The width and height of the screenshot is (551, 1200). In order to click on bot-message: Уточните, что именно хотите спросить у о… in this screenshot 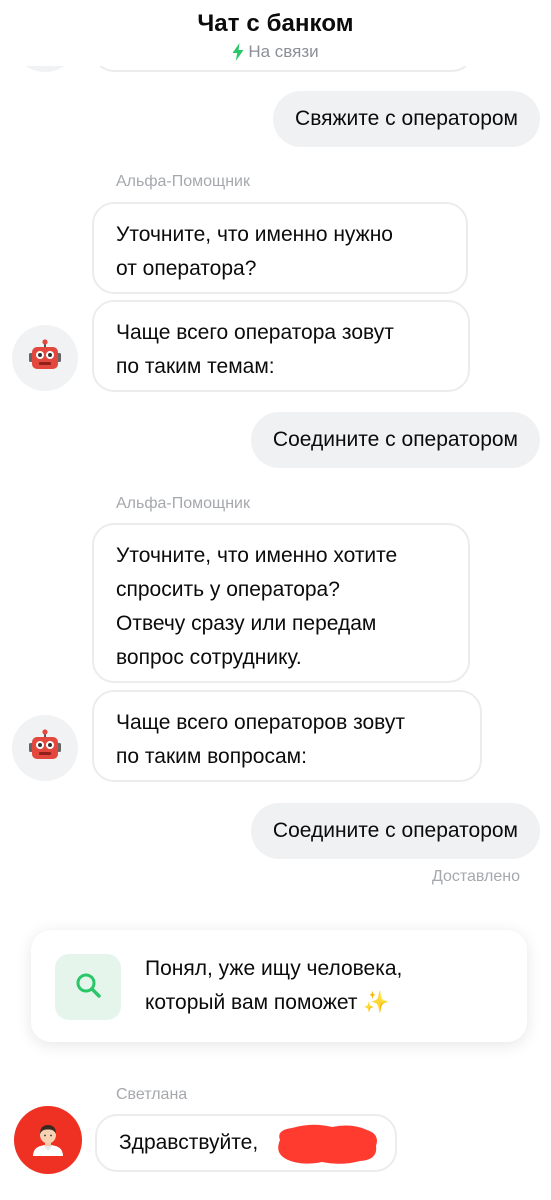, I will do `click(281, 603)`.